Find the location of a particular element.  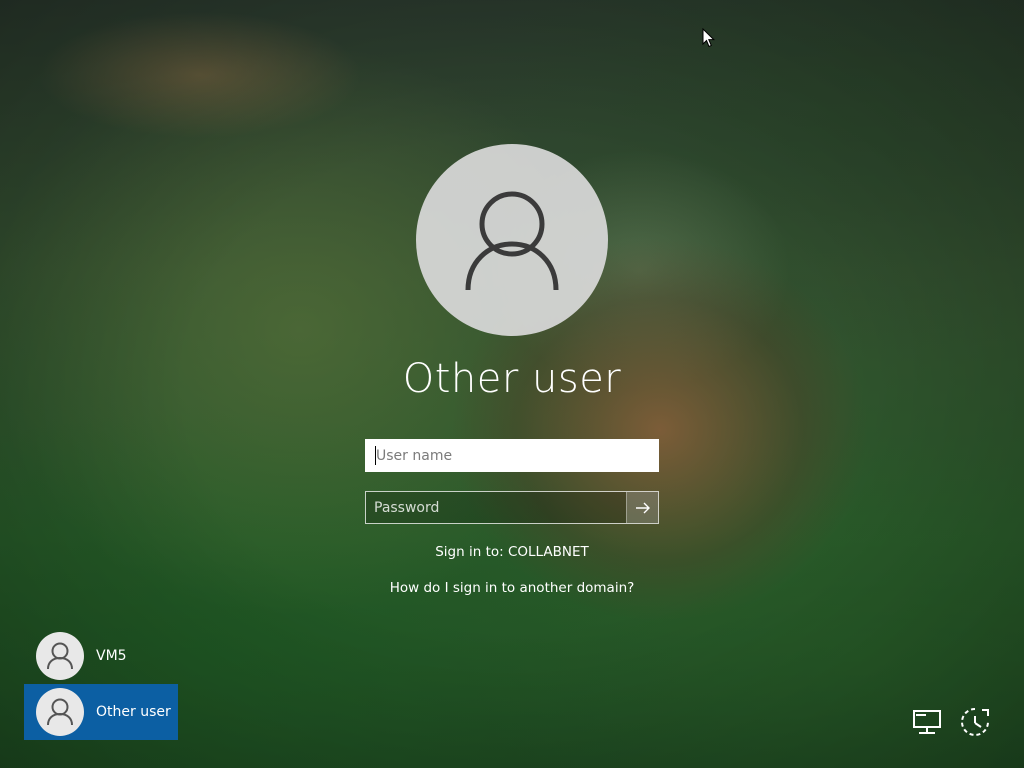

user-list: VM5 Other user is located at coordinates (101, 684).